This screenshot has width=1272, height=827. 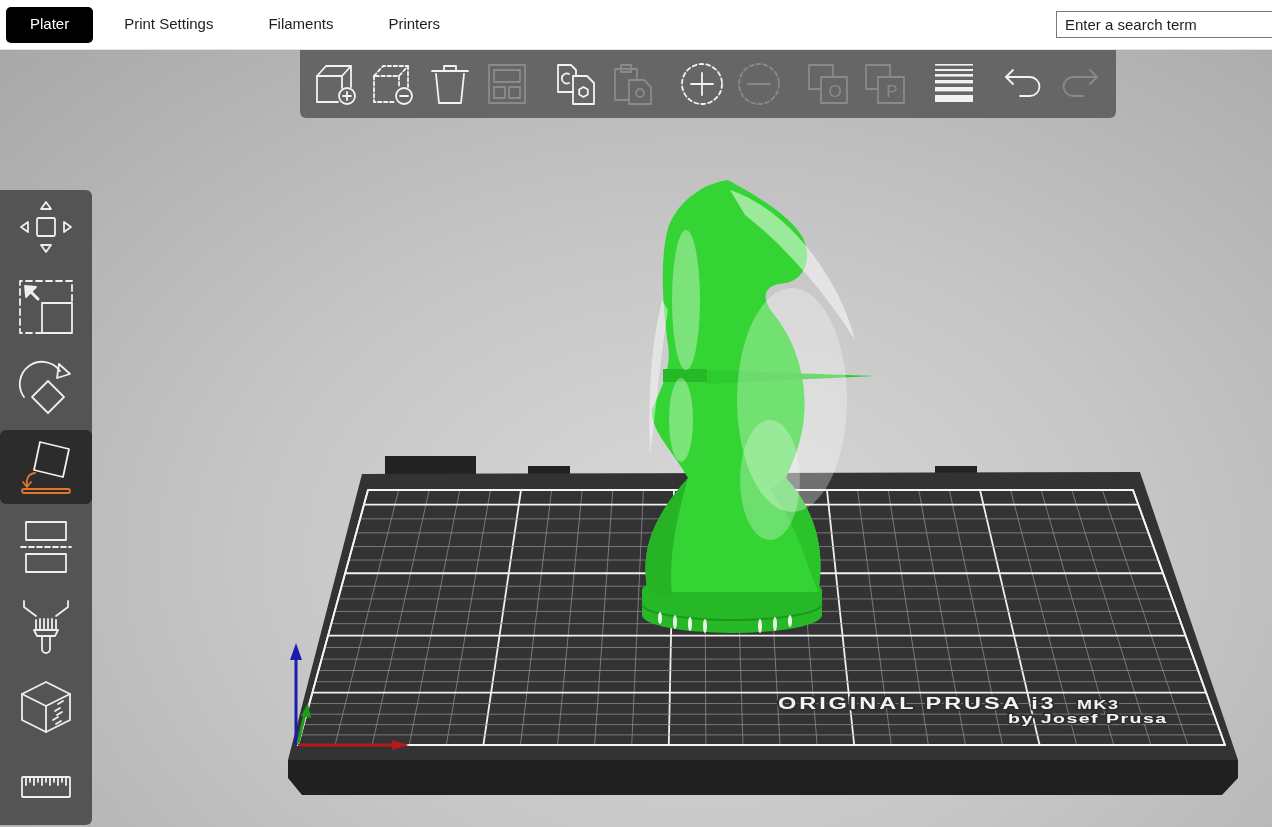 I want to click on search-field: Enter a search term, so click(x=1164, y=24).